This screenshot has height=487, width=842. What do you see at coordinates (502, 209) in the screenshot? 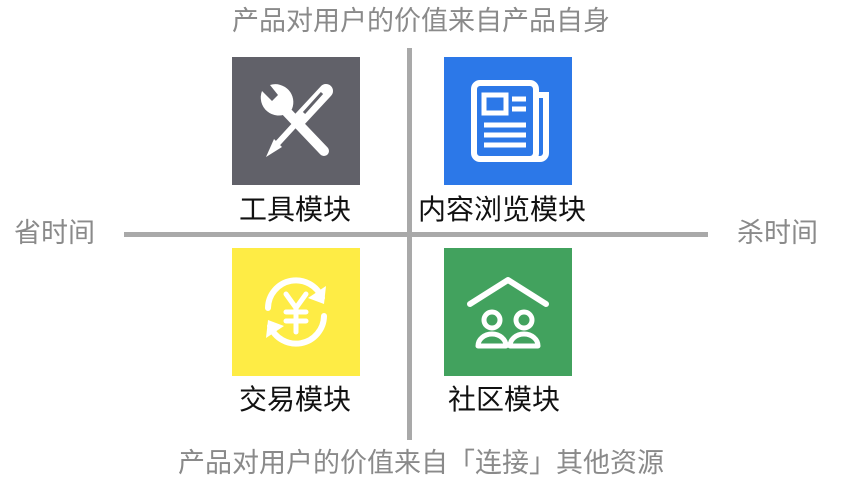
I see `content-module-label: 内容浏览模块` at bounding box center [502, 209].